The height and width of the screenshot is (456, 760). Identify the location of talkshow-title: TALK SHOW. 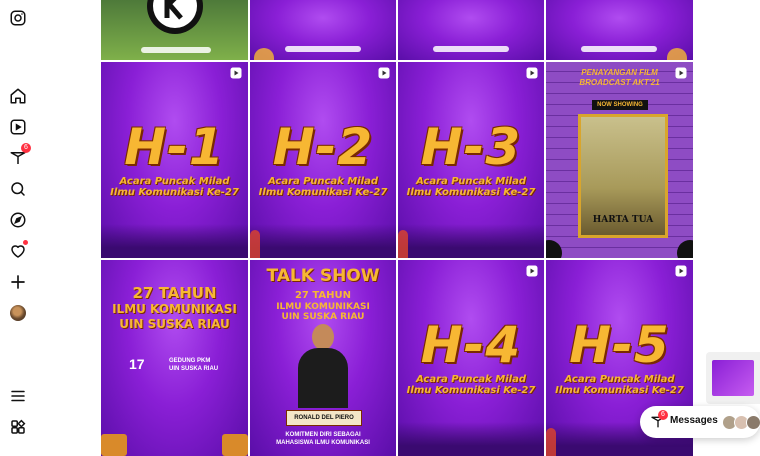
(323, 276).